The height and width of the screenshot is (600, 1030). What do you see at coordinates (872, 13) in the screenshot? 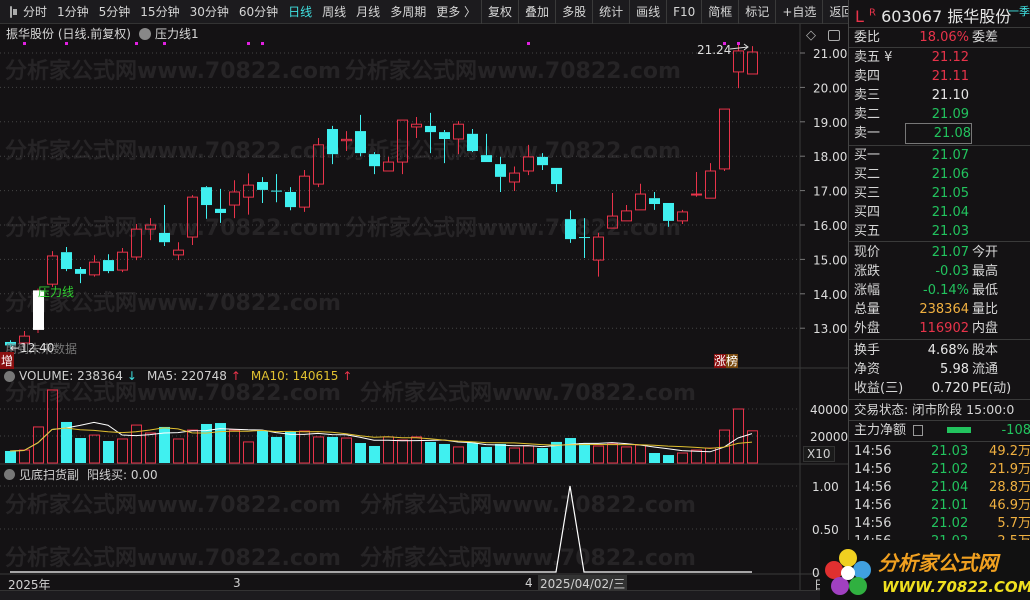
I see `r-tag: R` at bounding box center [872, 13].